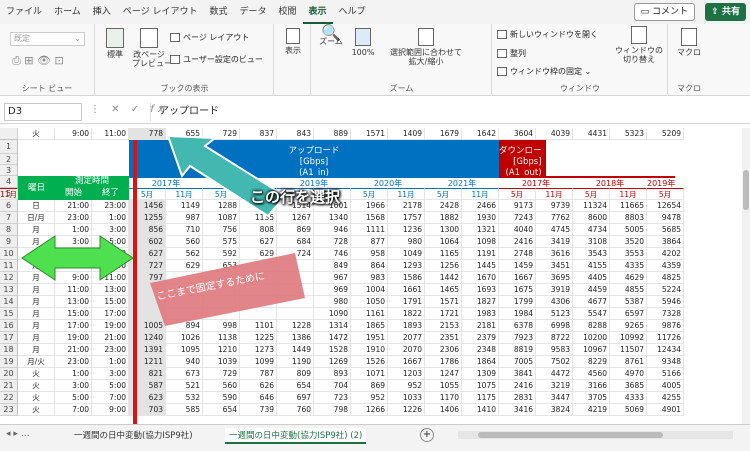 Image resolution: width=750 pixels, height=451 pixels. Describe the element at coordinates (401, 88) in the screenshot. I see `group-label: ズーム` at that location.